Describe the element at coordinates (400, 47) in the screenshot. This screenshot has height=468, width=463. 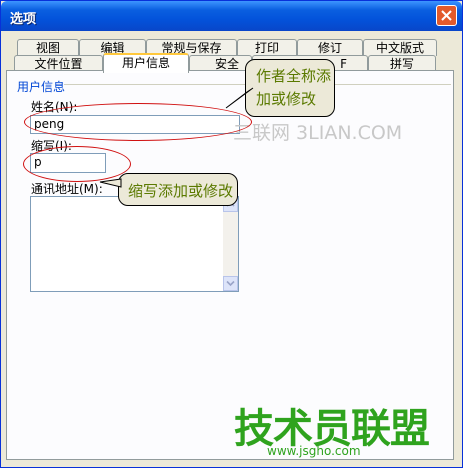
I see `tab-asian-typography: 中文版式` at that location.